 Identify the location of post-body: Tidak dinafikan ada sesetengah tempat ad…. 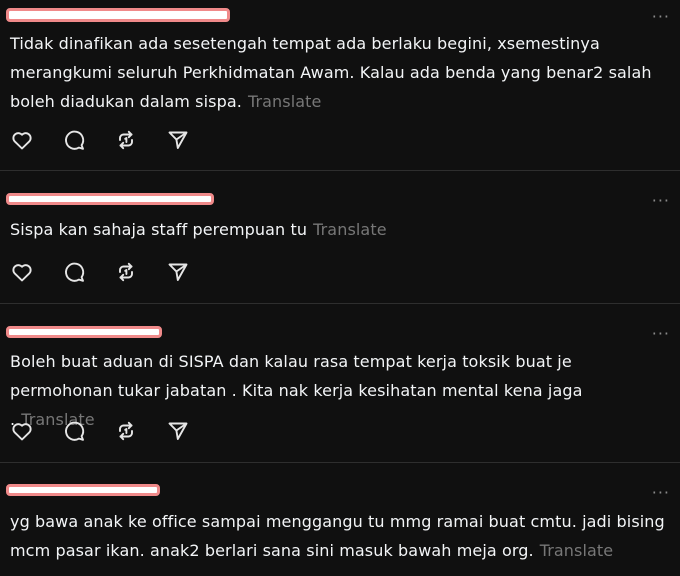
(331, 72).